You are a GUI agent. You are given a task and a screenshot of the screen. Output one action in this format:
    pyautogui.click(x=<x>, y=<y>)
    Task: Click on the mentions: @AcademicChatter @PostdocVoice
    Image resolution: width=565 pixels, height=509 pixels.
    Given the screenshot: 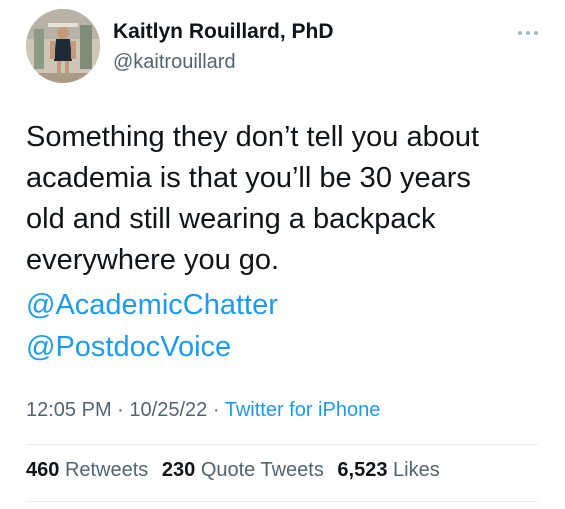 What is the action you would take?
    pyautogui.click(x=152, y=326)
    